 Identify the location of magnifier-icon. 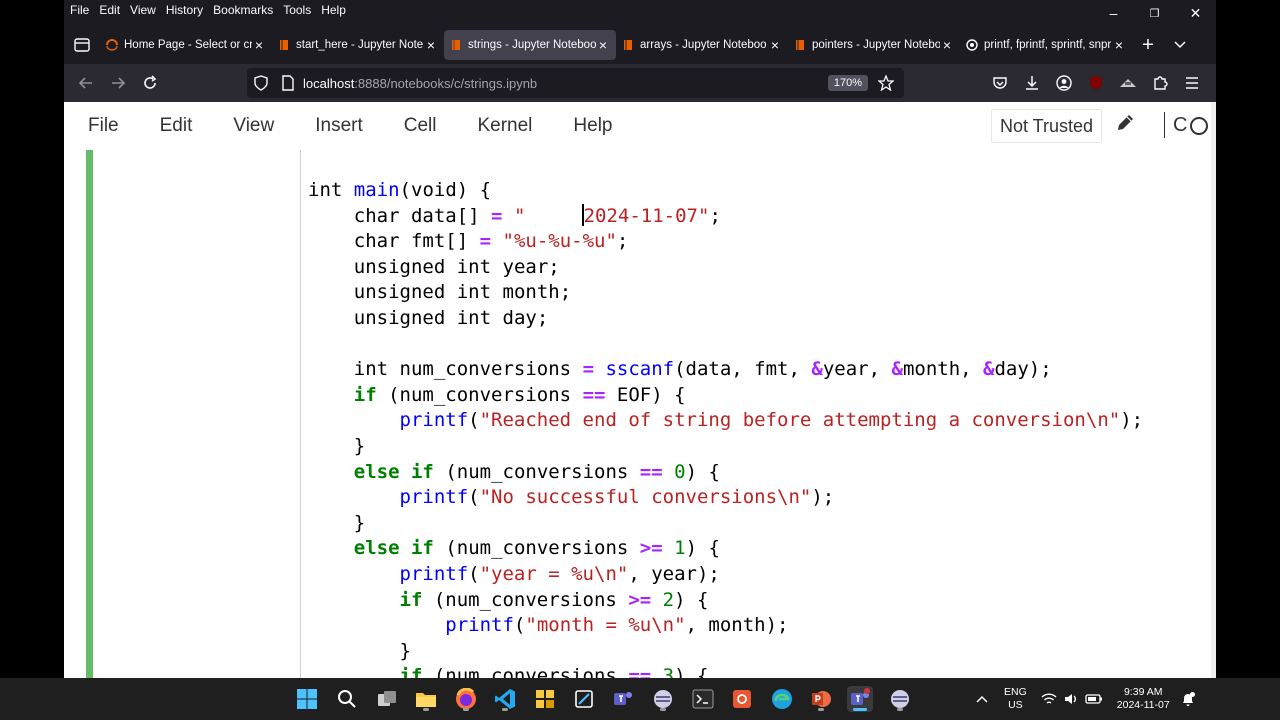
(347, 699).